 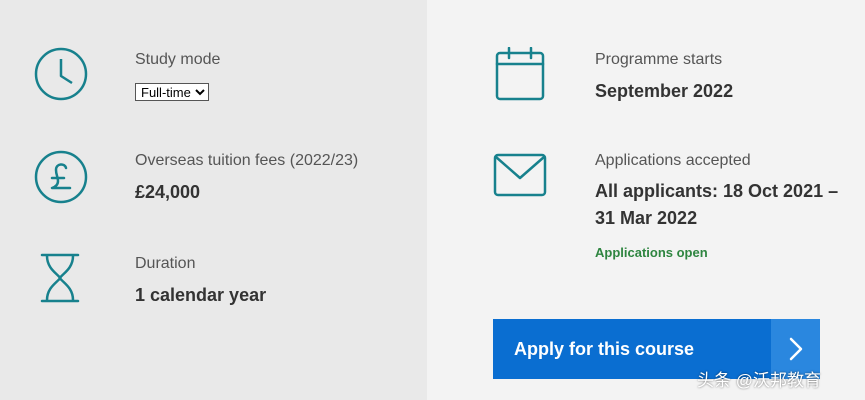 I want to click on applications-label: Applications accepted, so click(x=673, y=160).